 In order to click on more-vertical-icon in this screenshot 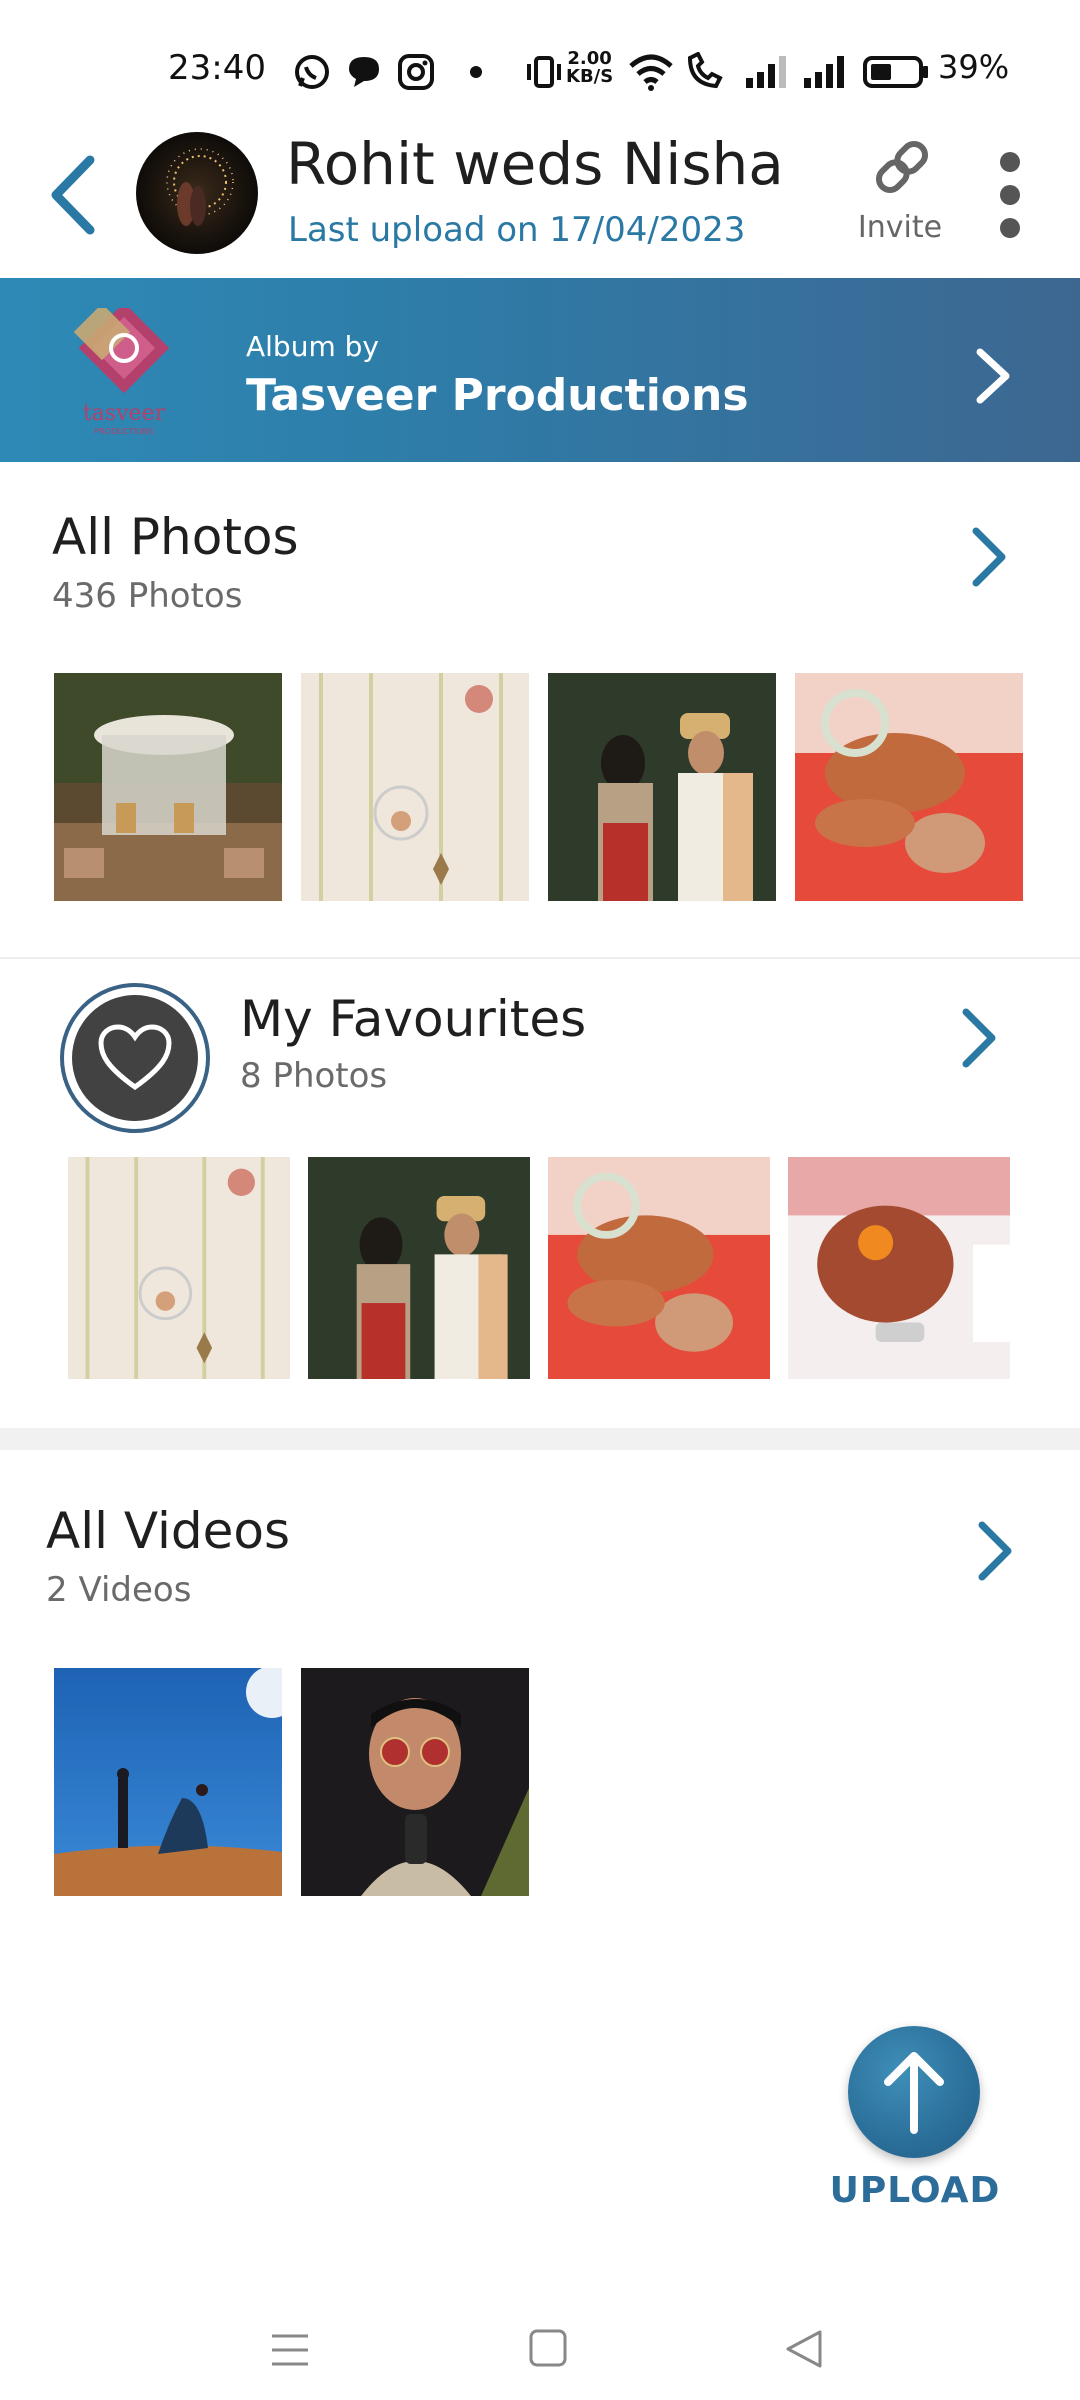, I will do `click(1010, 195)`.